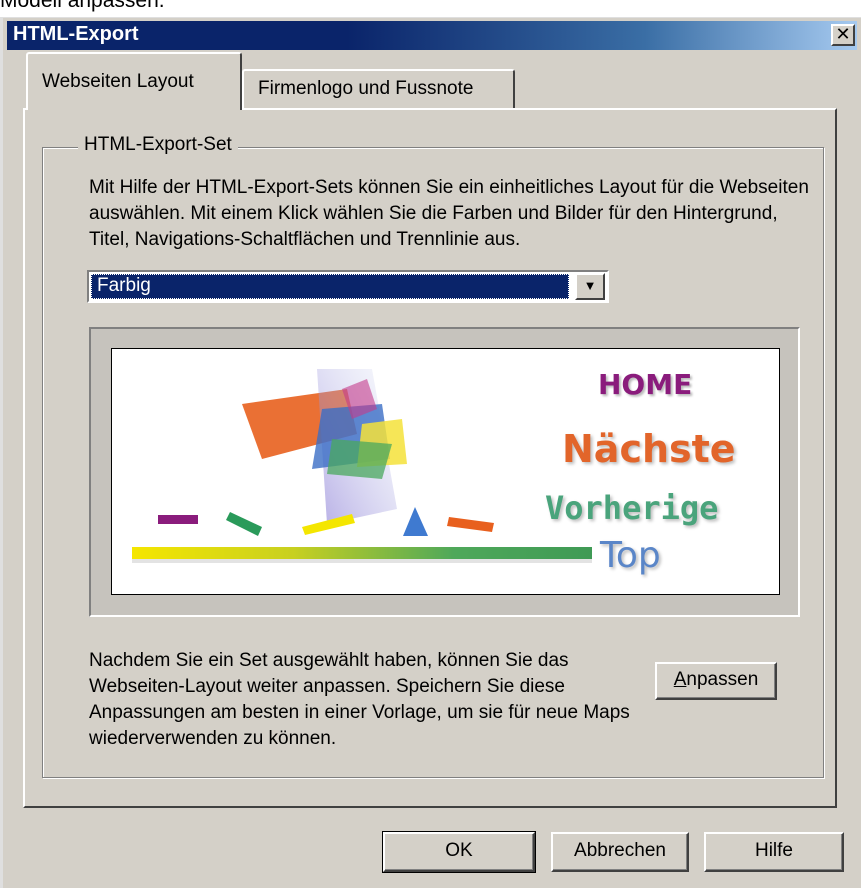  I want to click on preview-home-label: HOME, so click(645, 384).